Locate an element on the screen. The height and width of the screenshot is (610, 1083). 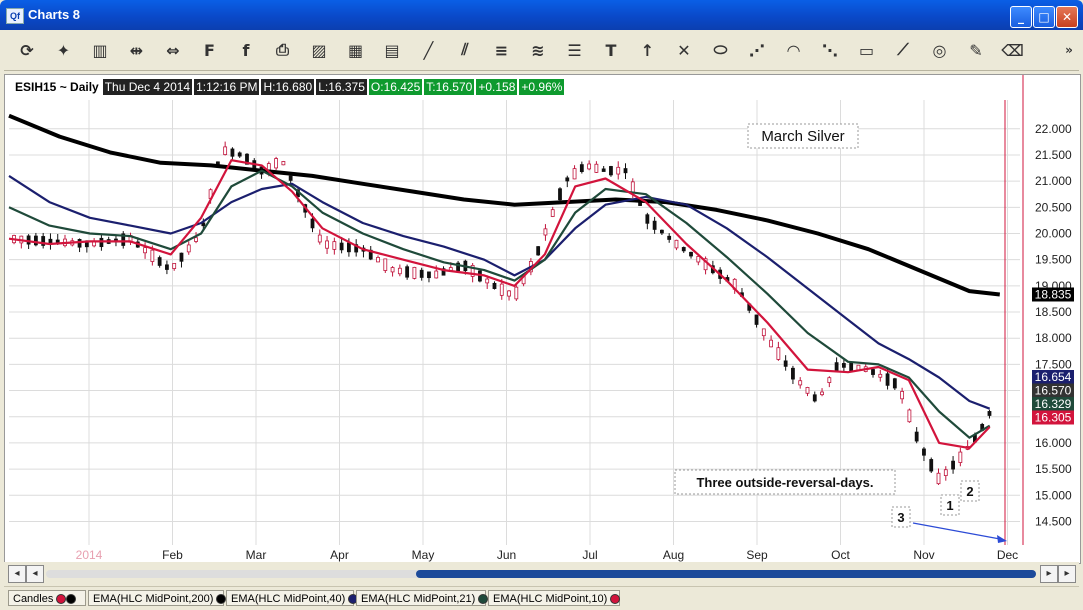
scroll-far-right-button: ▸ is located at coordinates (1067, 574).